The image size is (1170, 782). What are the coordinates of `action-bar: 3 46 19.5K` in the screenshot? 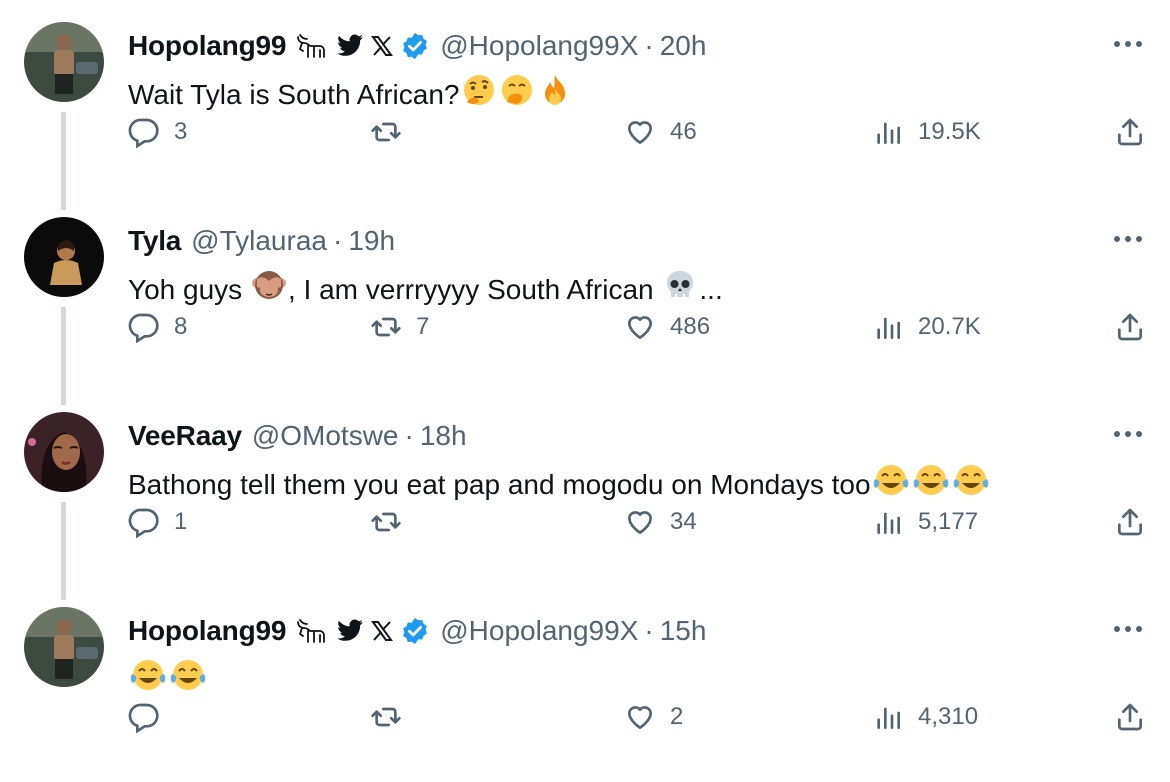 It's located at (643, 132).